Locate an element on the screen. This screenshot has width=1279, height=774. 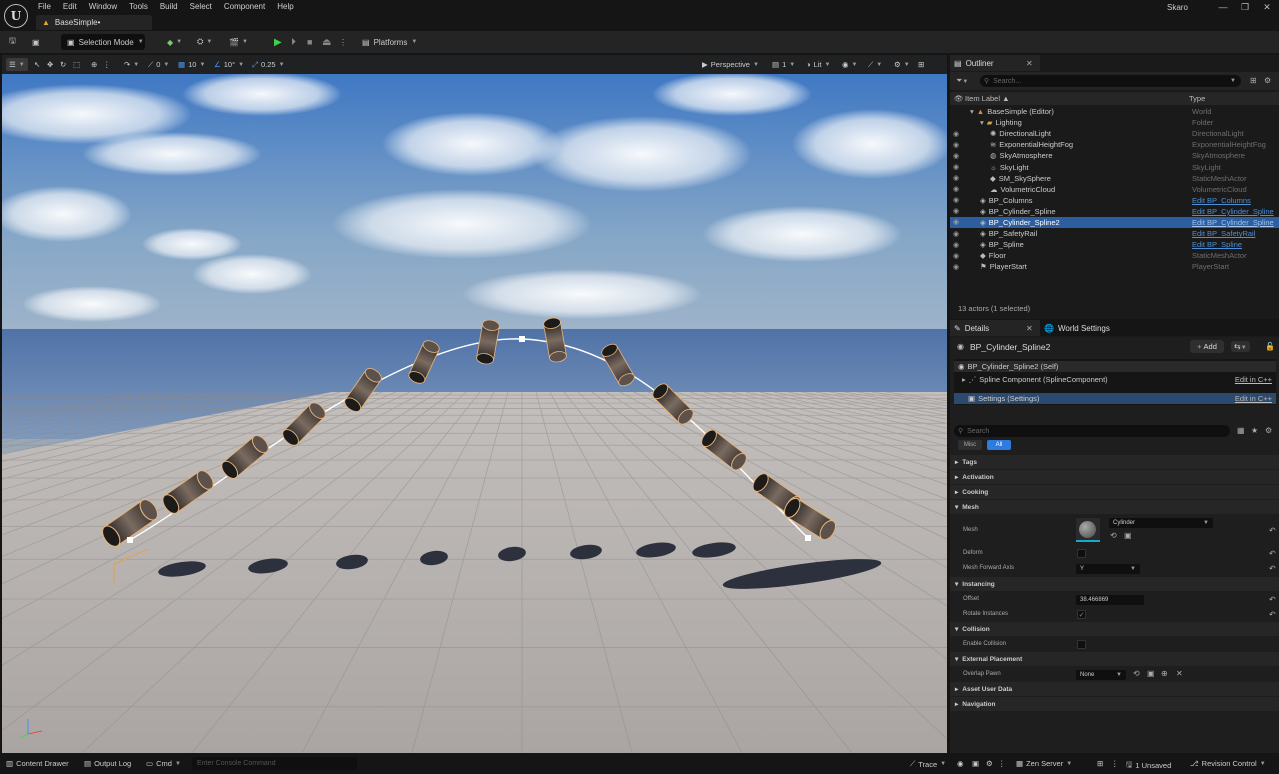
menu-build: Build is located at coordinates (169, 7).